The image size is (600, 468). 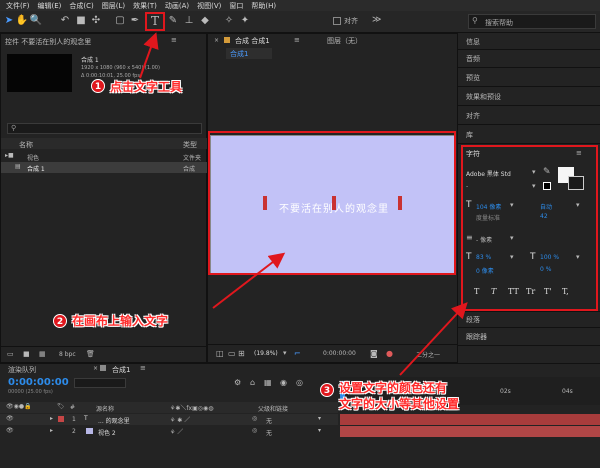 I want to click on callout-number: 3, so click(x=327, y=390).